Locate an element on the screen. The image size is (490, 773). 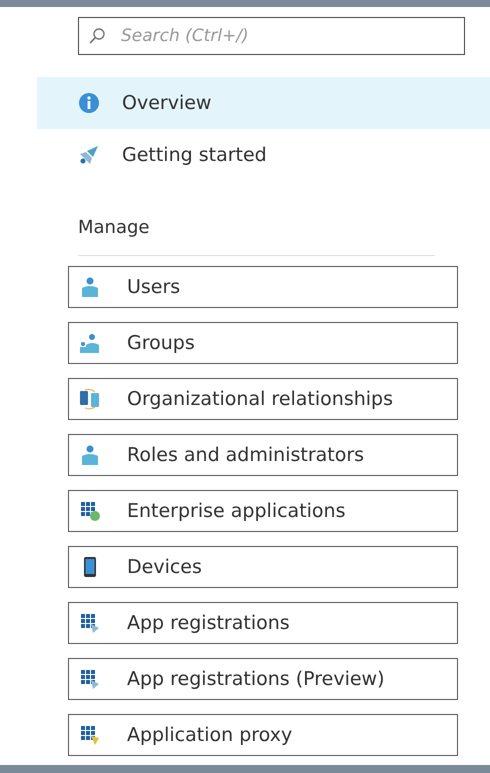
search-icon is located at coordinates (97, 36).